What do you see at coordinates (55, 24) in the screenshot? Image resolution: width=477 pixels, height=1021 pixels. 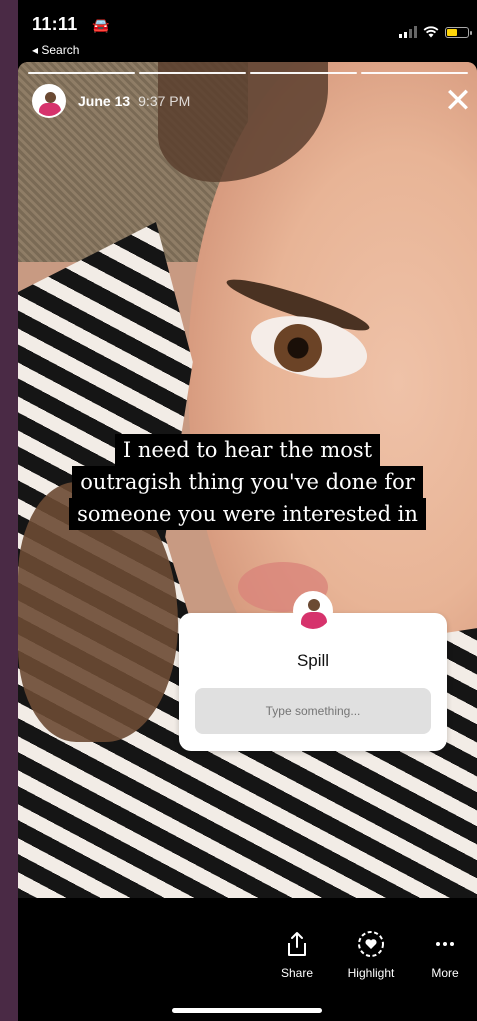 I see `status-time: 11:11` at bounding box center [55, 24].